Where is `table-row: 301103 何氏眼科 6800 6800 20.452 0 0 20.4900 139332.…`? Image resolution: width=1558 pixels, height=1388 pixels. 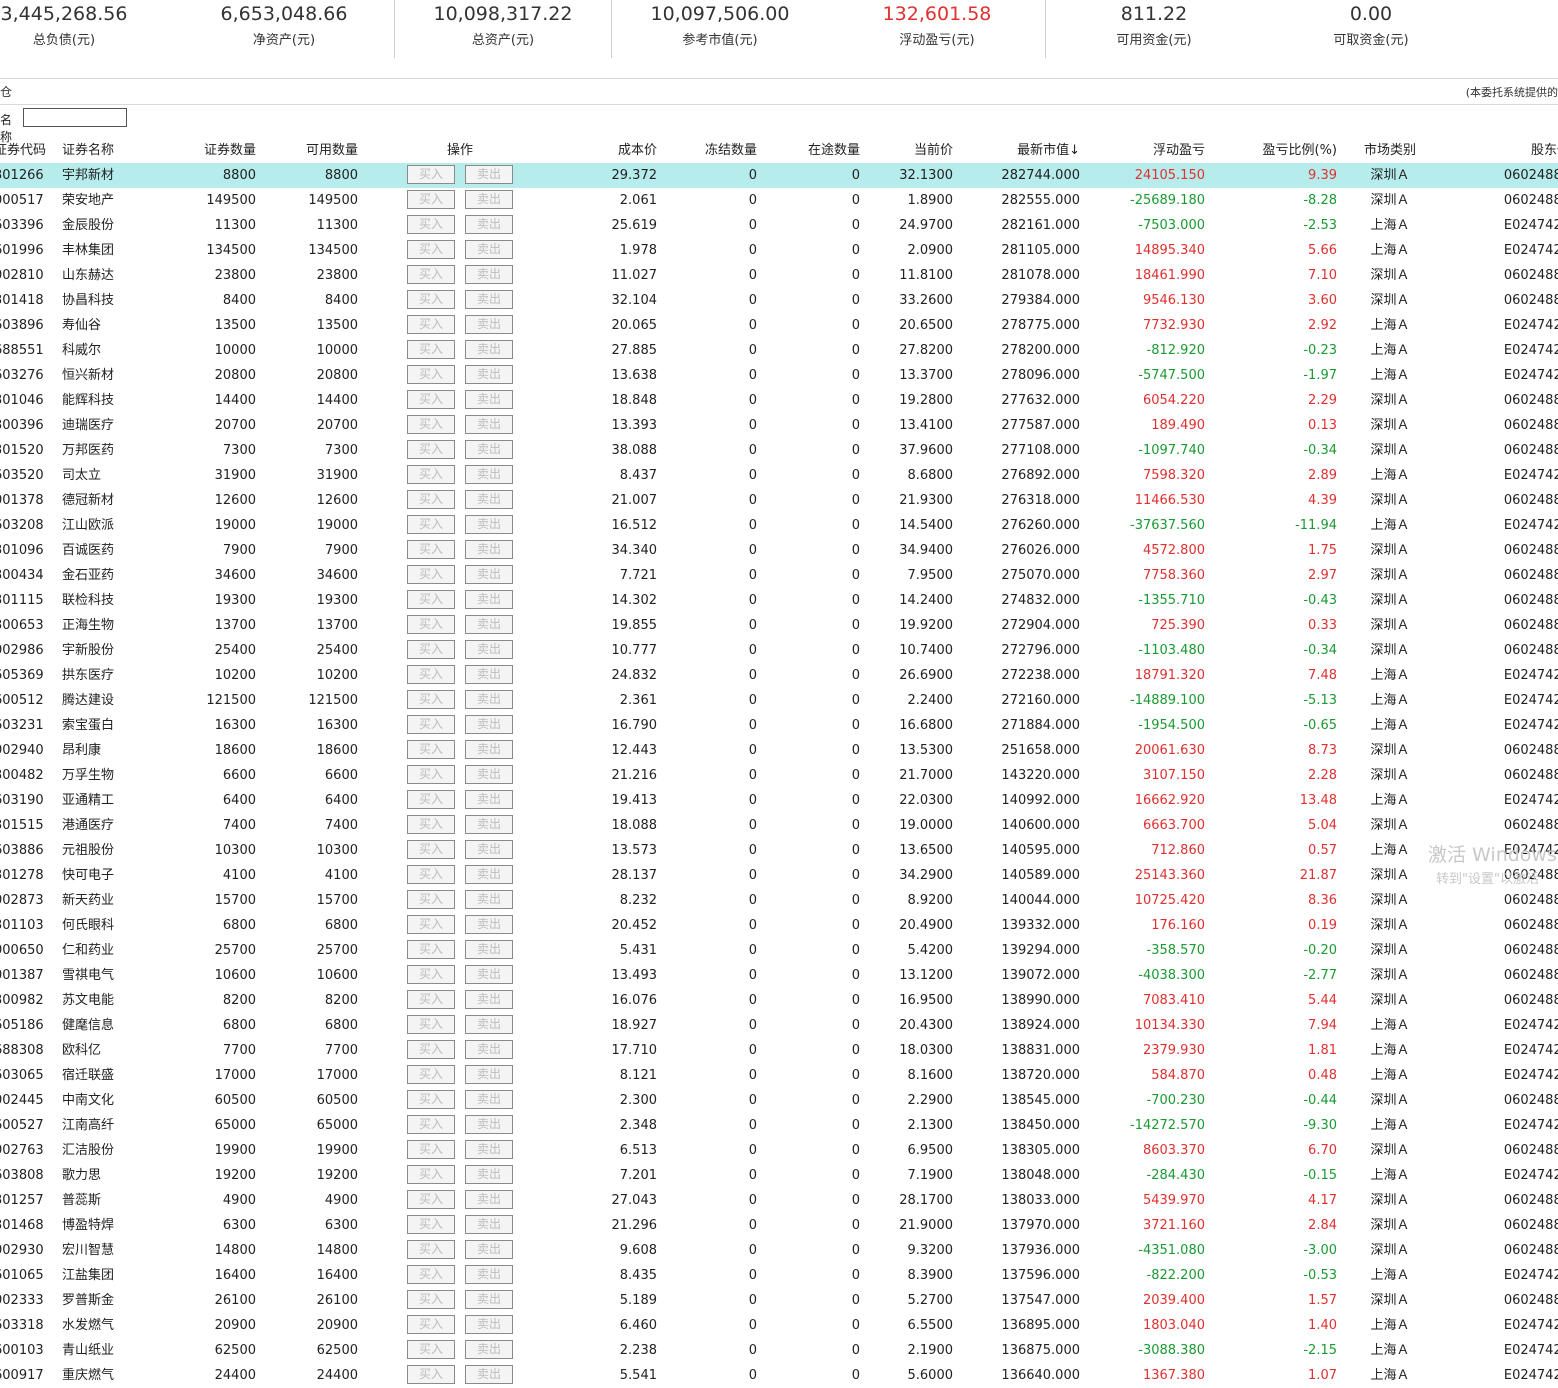
table-row: 301103 何氏眼科 6800 6800 20.452 0 0 20.4900 139332.… is located at coordinates (779, 925).